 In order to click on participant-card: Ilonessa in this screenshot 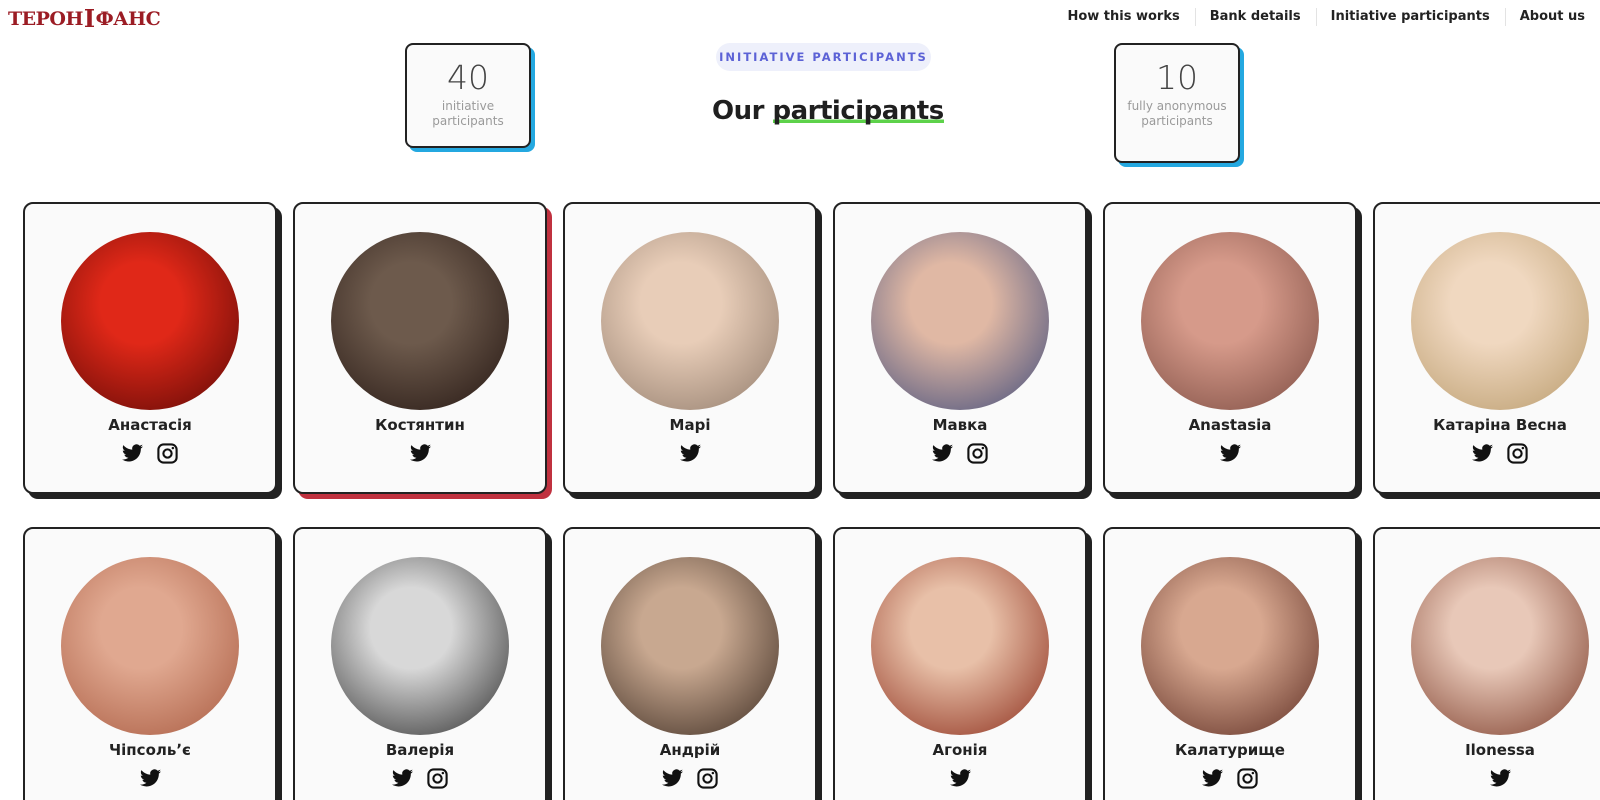, I will do `click(1486, 663)`.